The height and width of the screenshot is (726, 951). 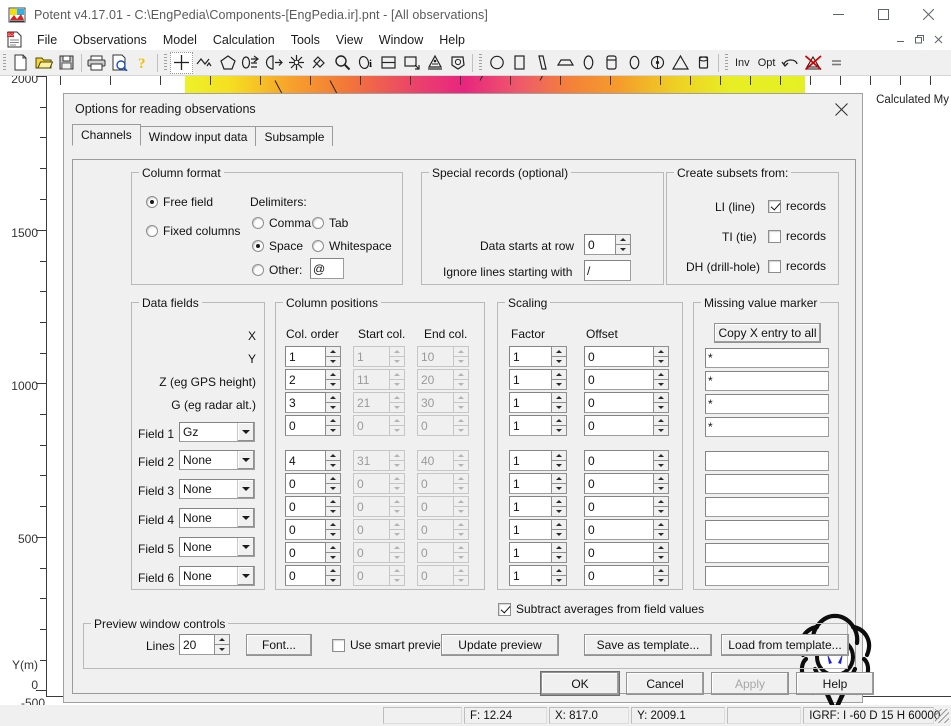 I want to click on col-order-value-6: 0, so click(x=305, y=483).